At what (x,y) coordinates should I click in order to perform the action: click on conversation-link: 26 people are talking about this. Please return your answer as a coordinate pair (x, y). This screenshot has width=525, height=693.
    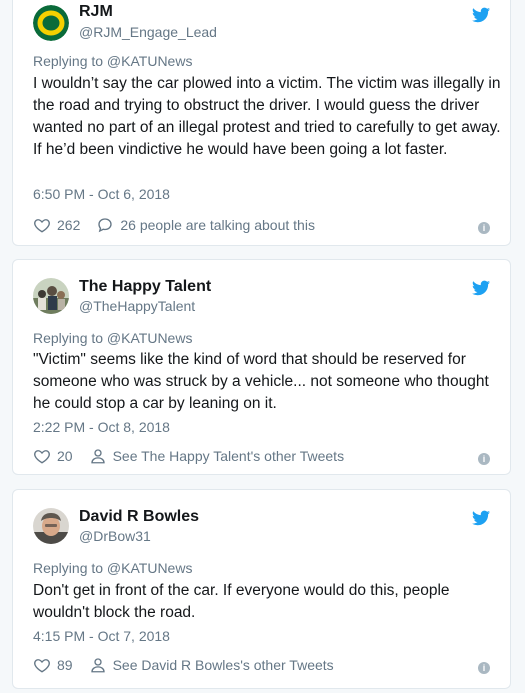
    Looking at the image, I should click on (217, 225).